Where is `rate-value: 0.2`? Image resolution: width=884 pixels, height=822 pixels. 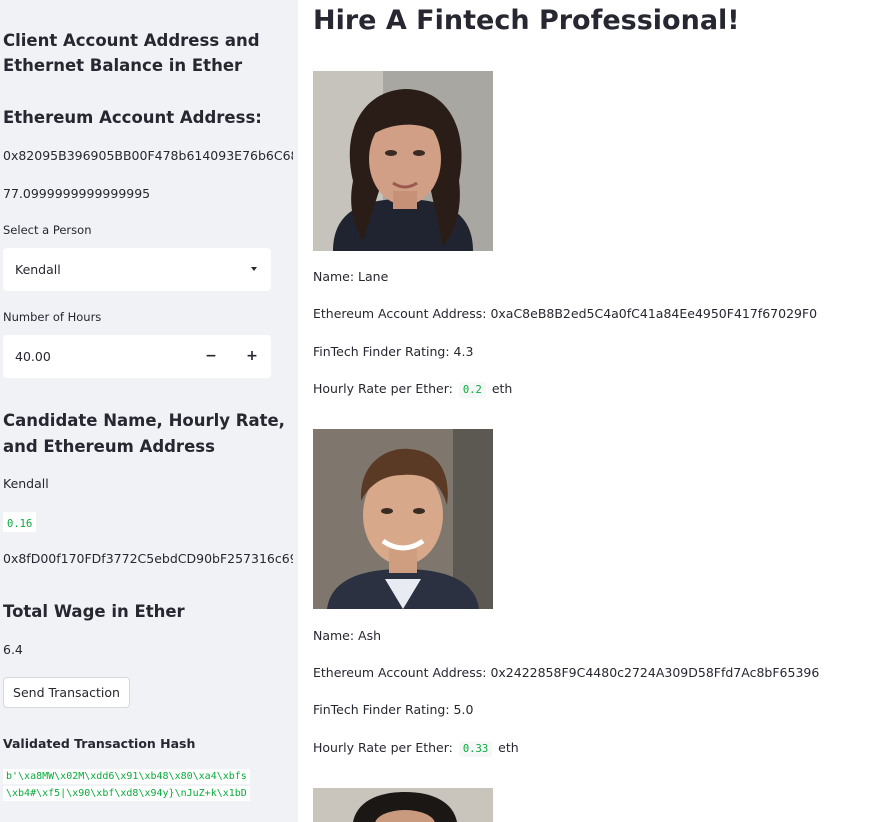 rate-value: 0.2 is located at coordinates (472, 390).